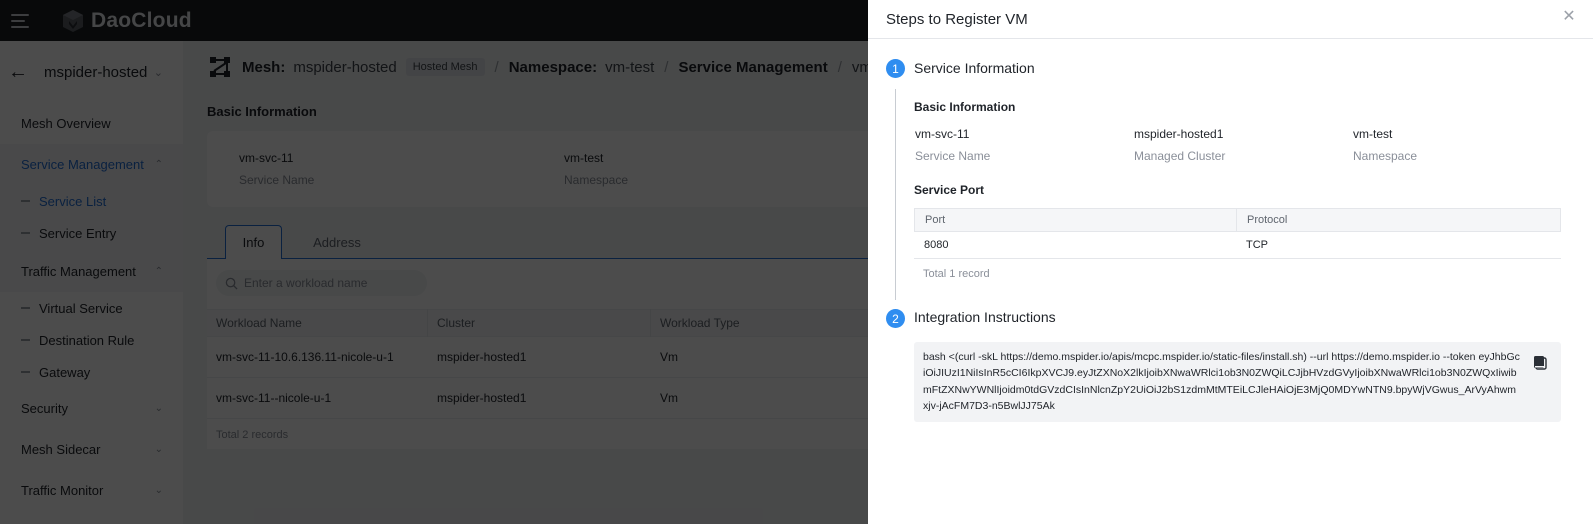  What do you see at coordinates (957, 19) in the screenshot?
I see `drawer-title: Steps to Register VM` at bounding box center [957, 19].